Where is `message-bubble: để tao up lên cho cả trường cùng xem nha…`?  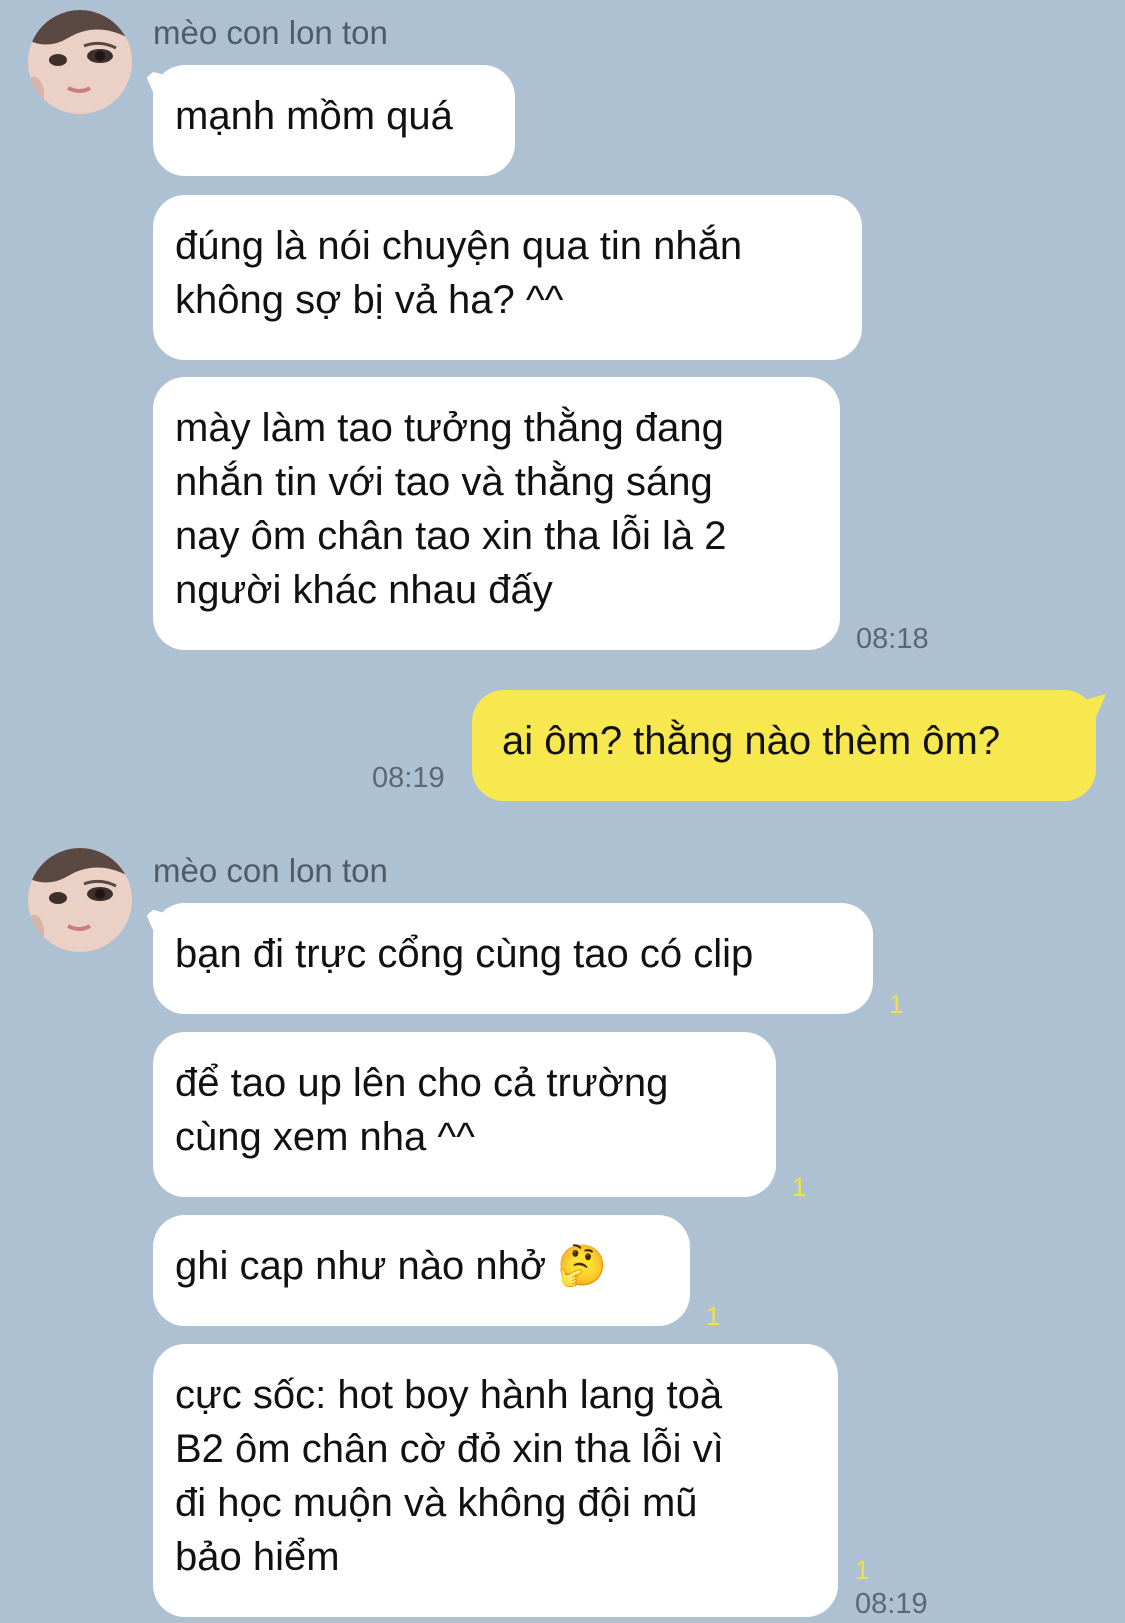 message-bubble: để tao up lên cho cả trường cùng xem nha… is located at coordinates (464, 1114).